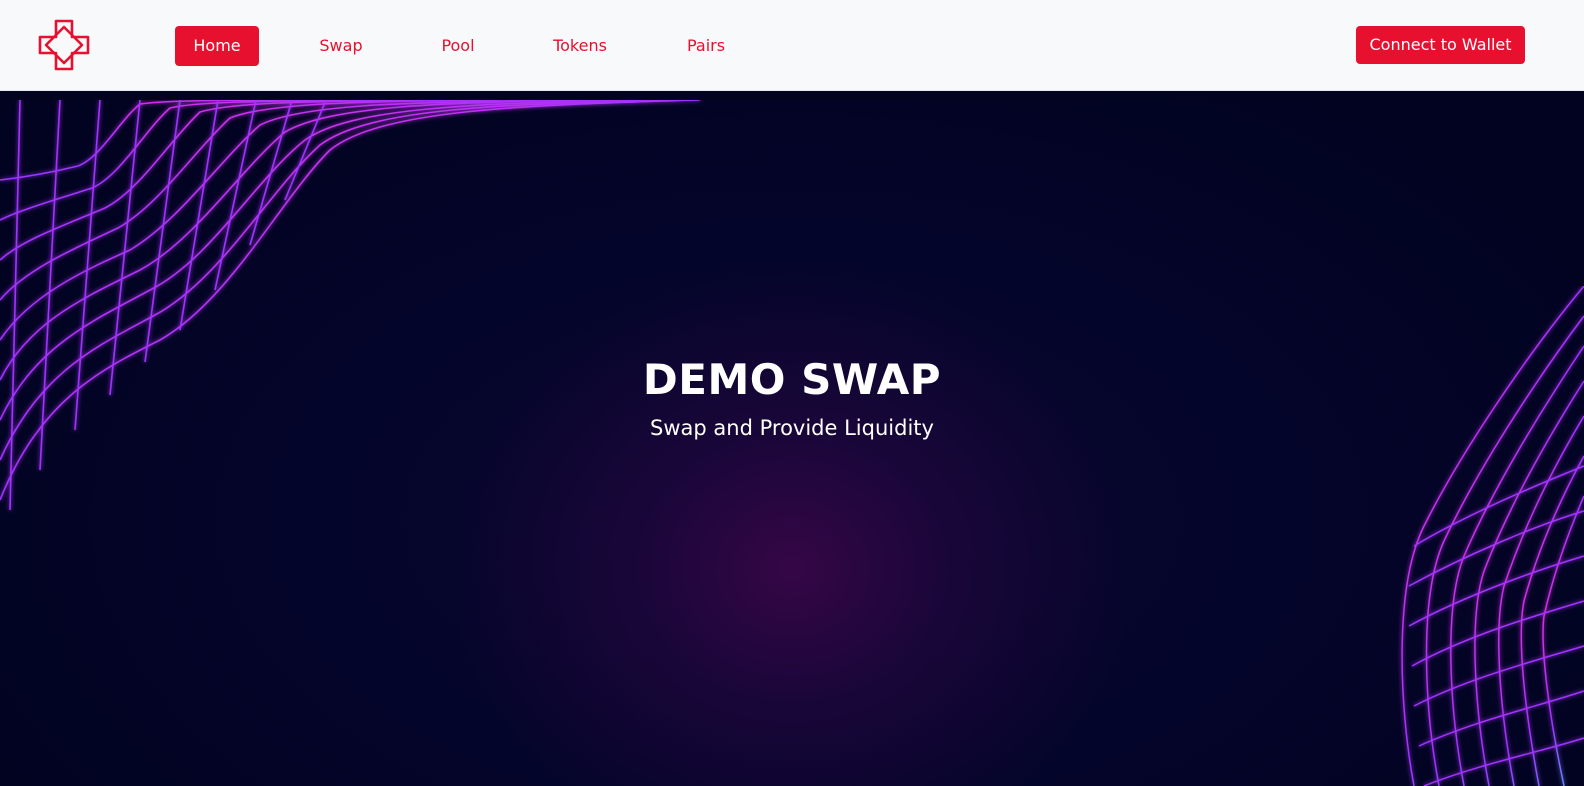 The height and width of the screenshot is (786, 1584). What do you see at coordinates (341, 46) in the screenshot?
I see `nav-swap: Swap` at bounding box center [341, 46].